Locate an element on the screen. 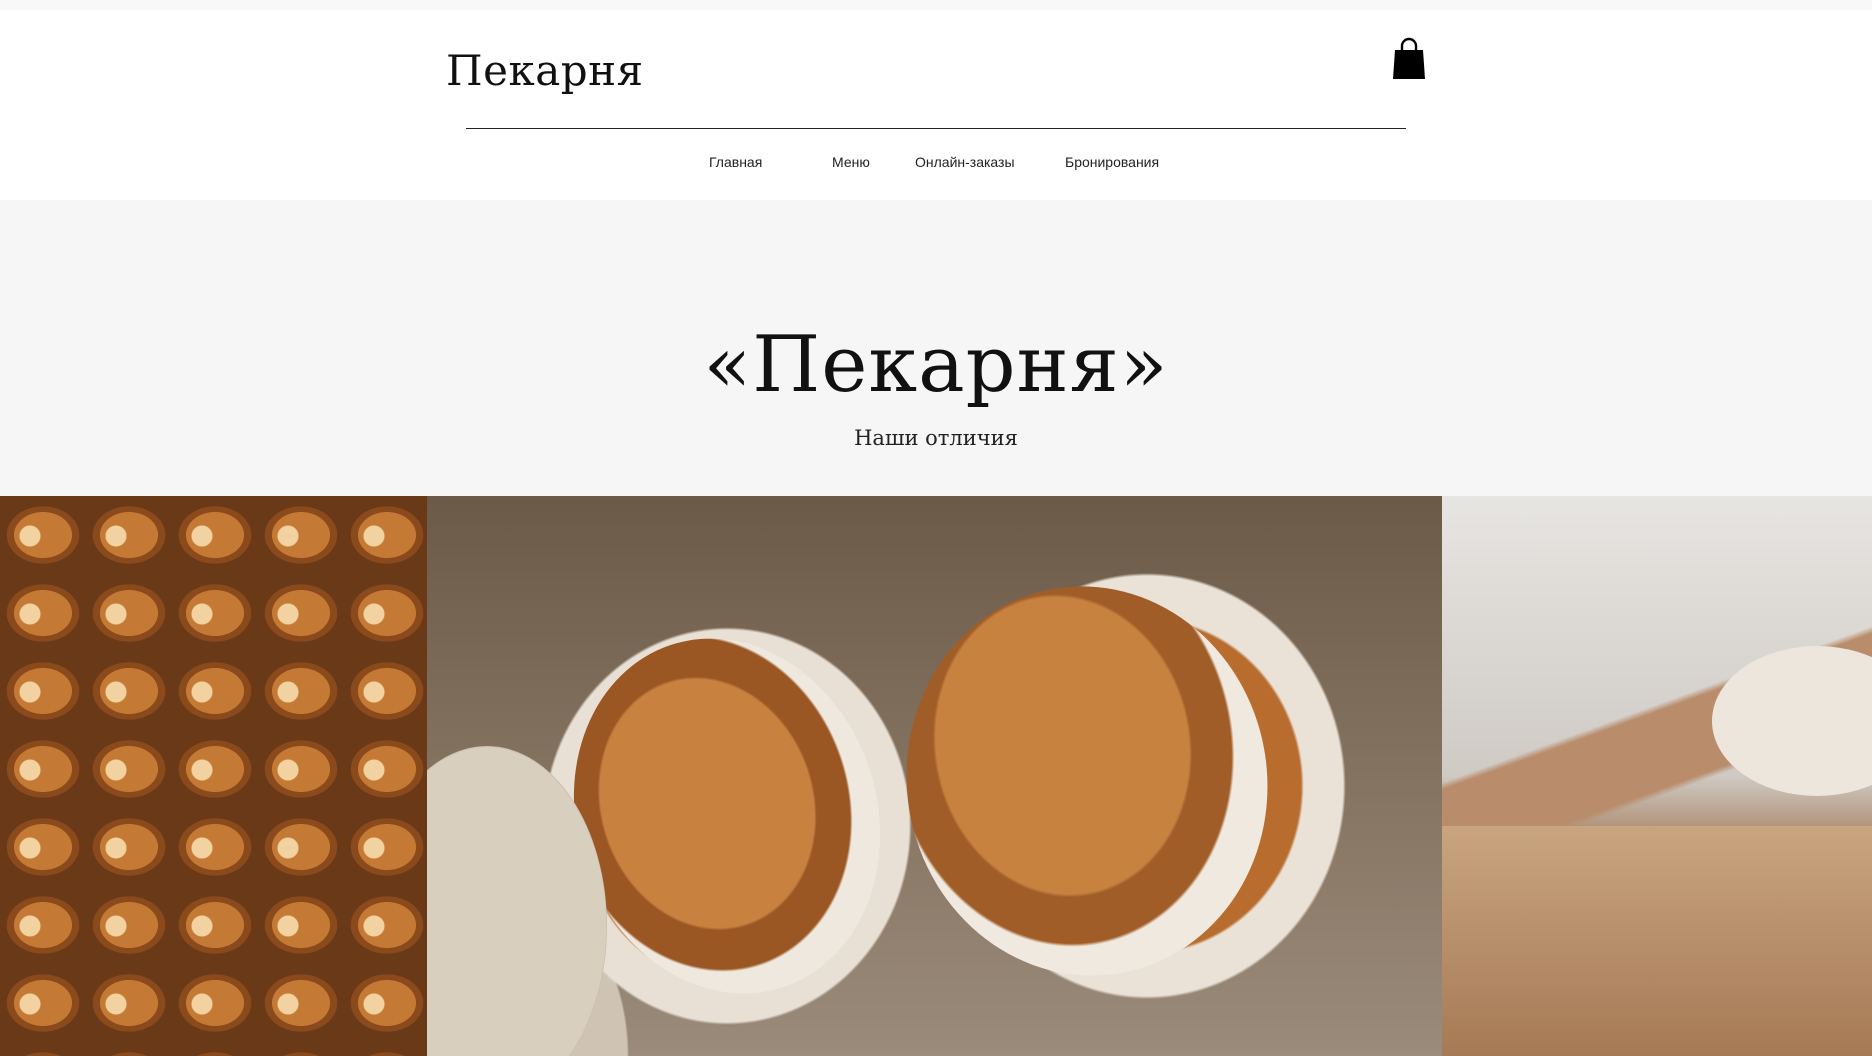  nav-item-home: Главная is located at coordinates (735, 166).